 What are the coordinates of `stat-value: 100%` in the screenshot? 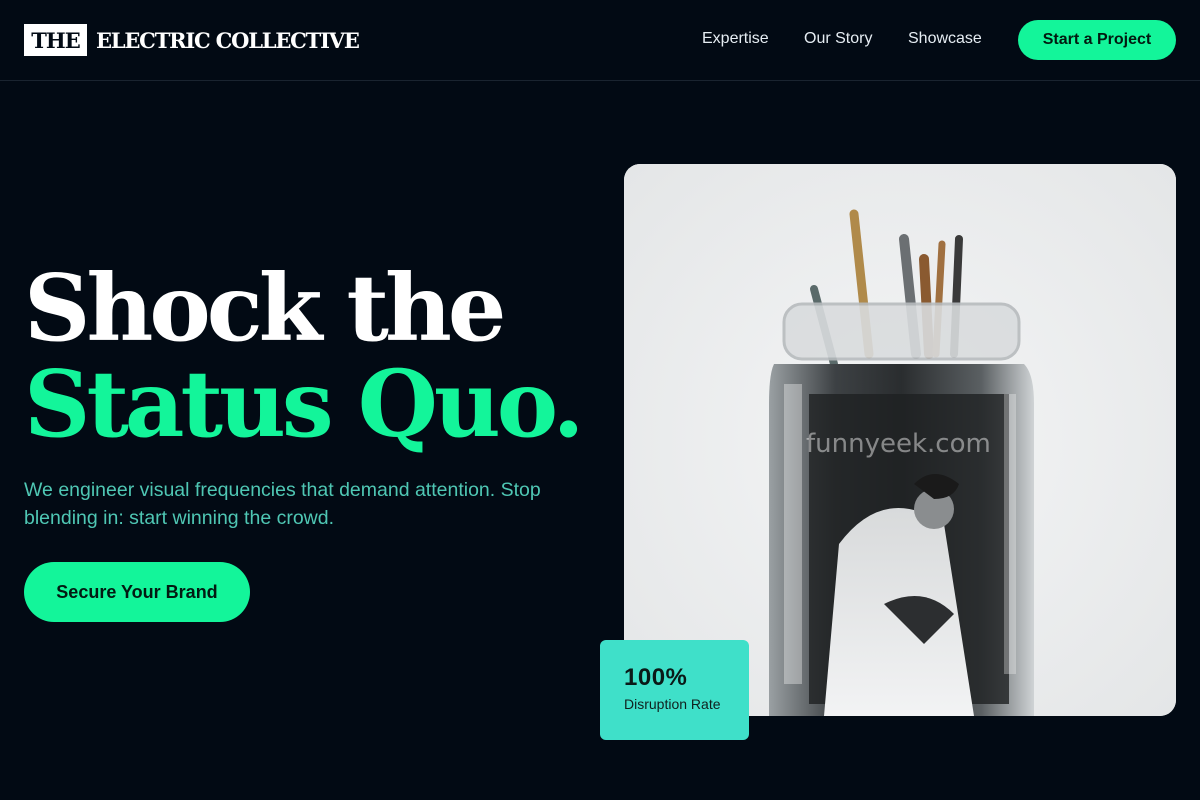 It's located at (656, 677).